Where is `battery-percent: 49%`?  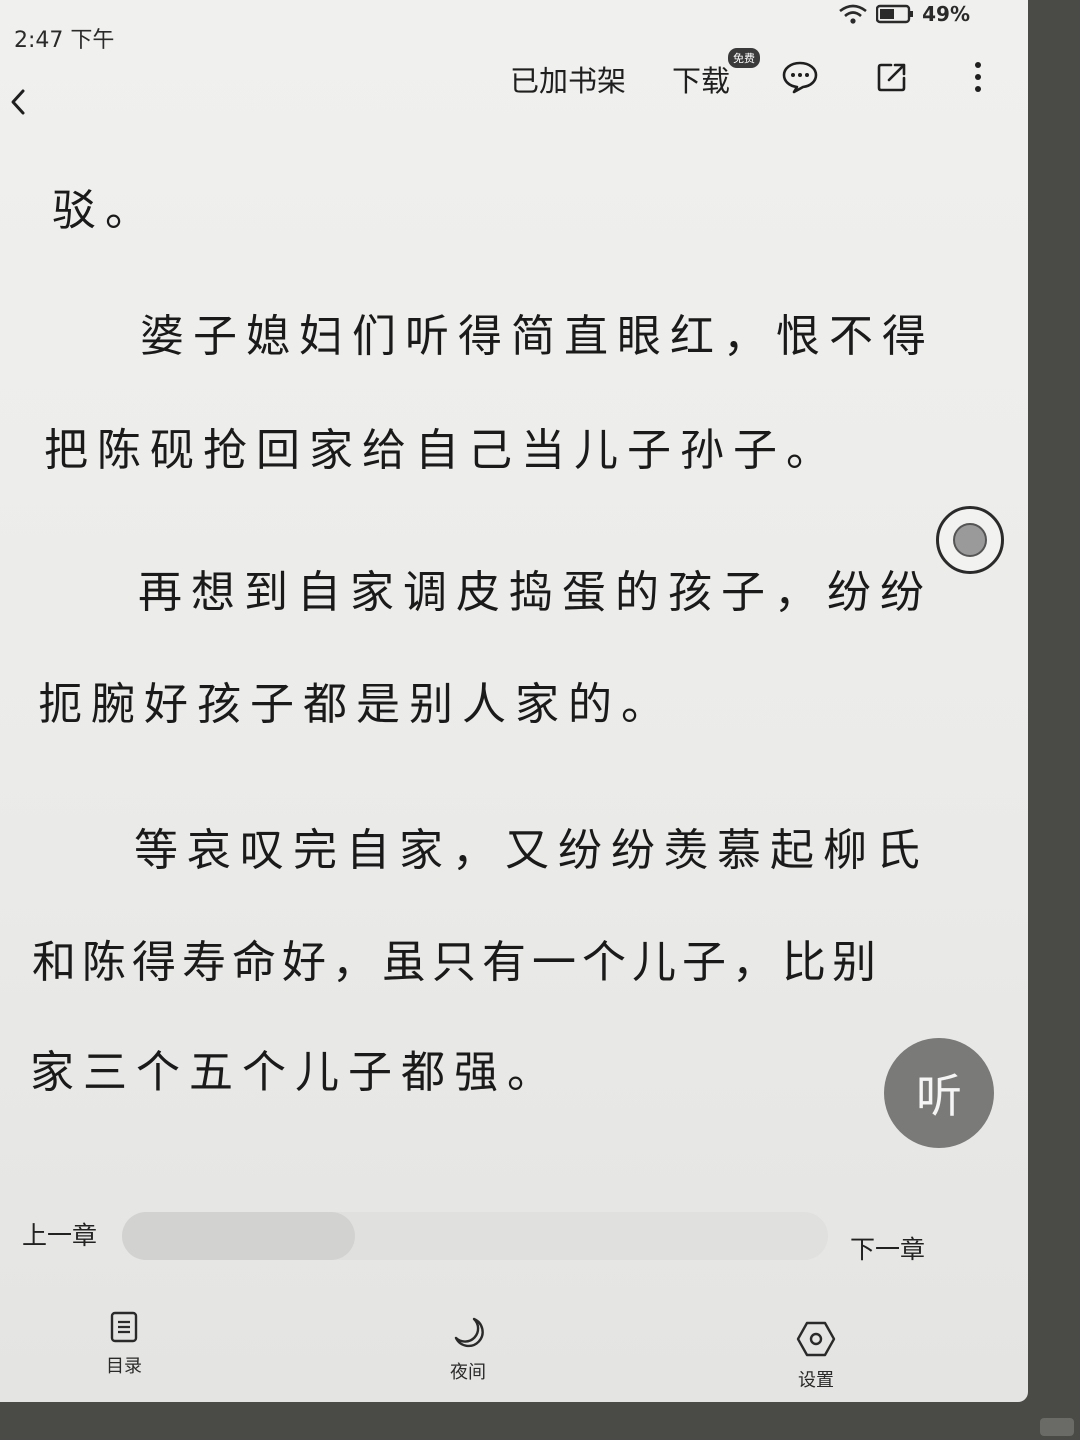 battery-percent: 49% is located at coordinates (946, 14).